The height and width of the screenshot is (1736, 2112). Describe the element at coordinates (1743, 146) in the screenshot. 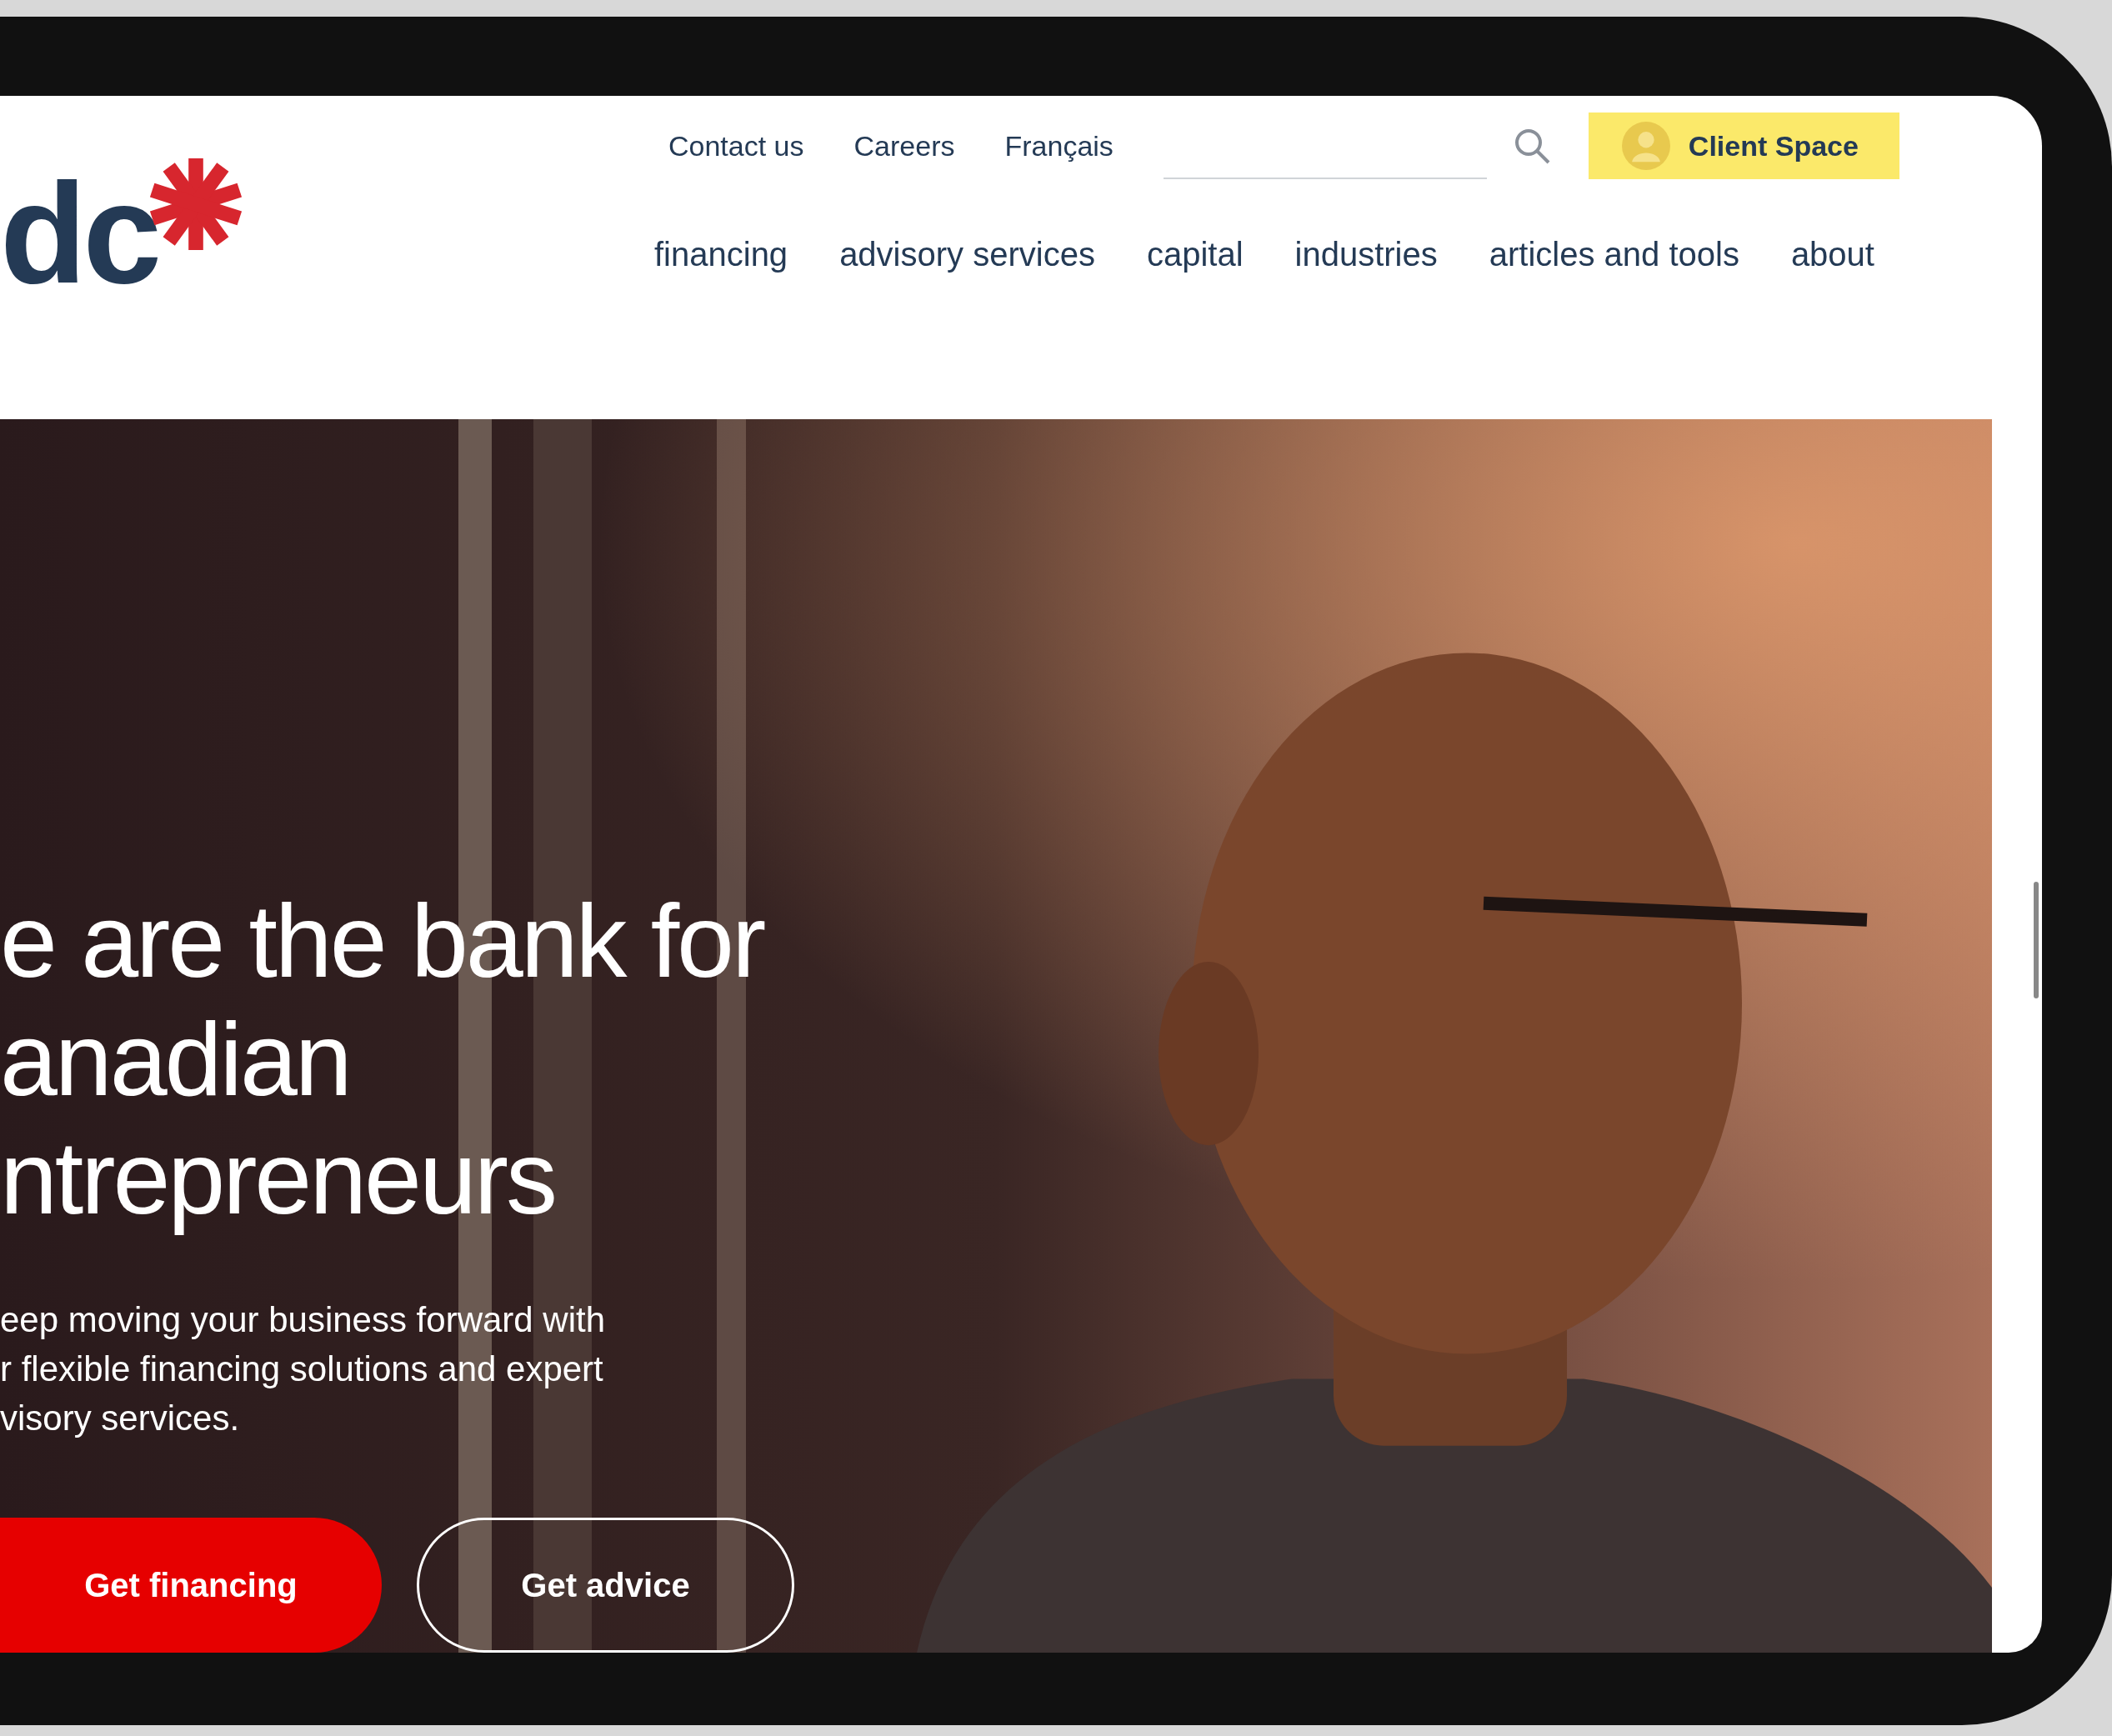

I see `client-space-button: Client Space` at that location.